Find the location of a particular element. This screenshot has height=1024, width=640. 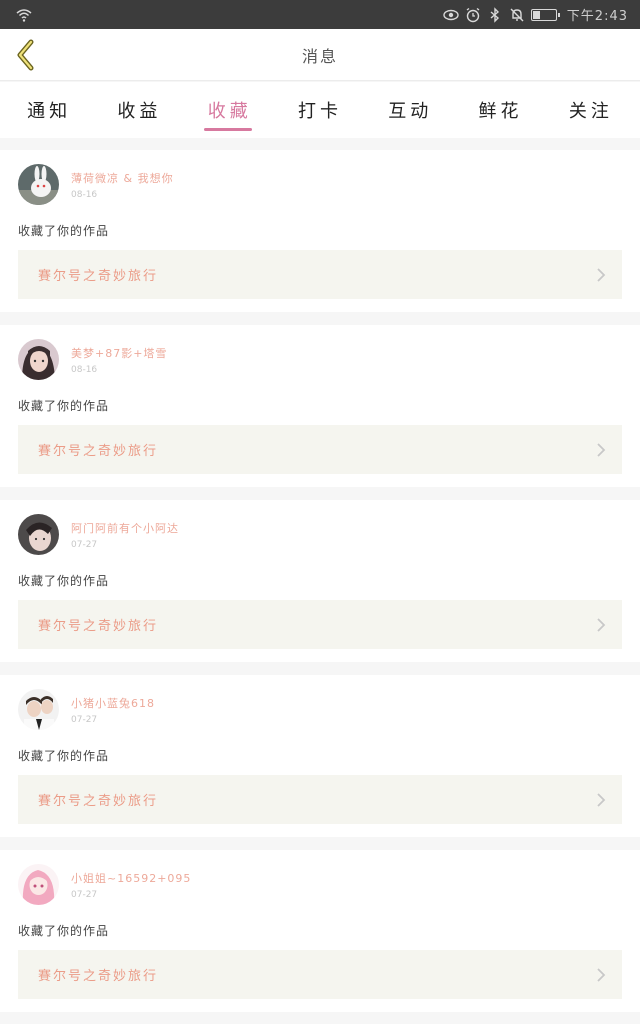

tab-interactions: 互动 is located at coordinates (410, 110).